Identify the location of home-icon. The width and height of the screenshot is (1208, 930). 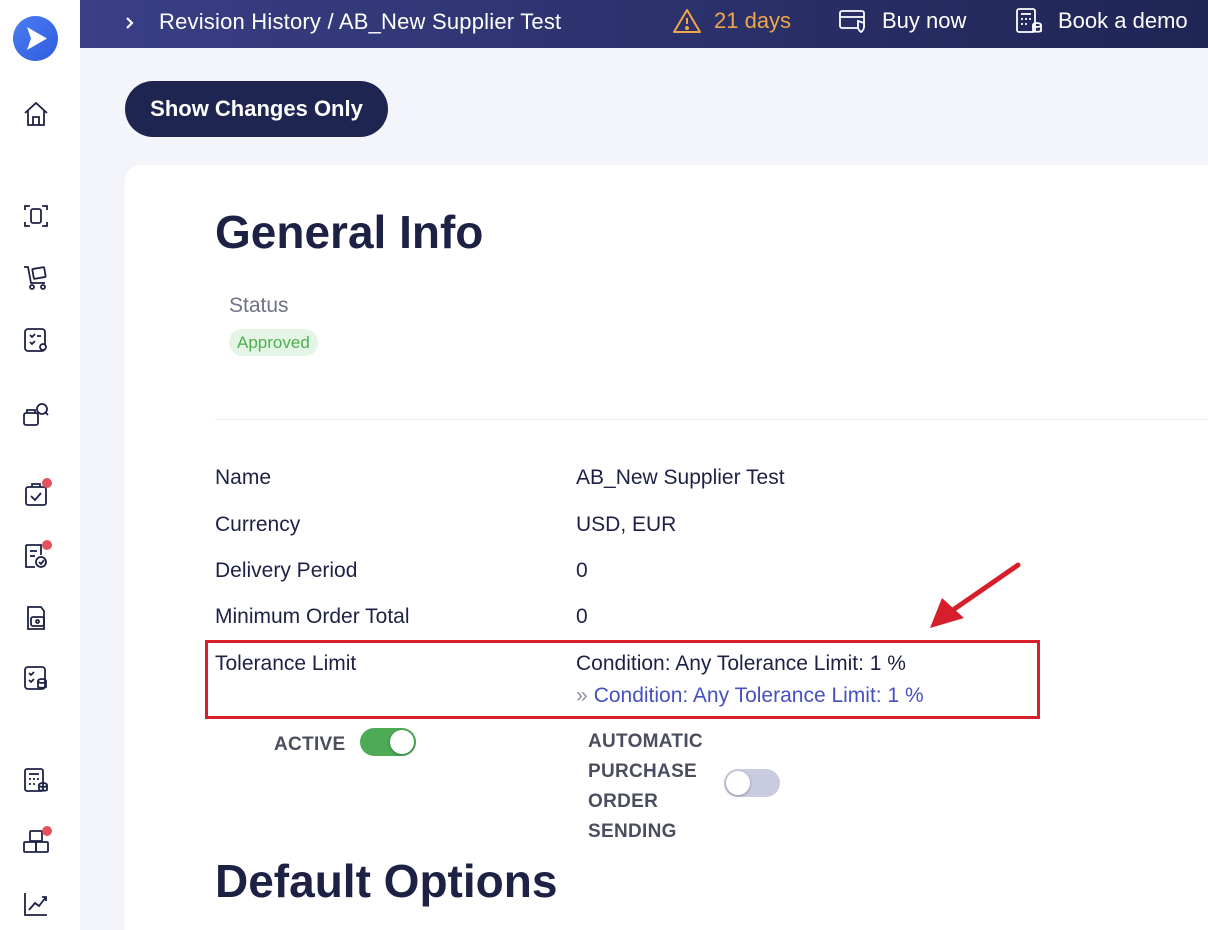
(36, 113).